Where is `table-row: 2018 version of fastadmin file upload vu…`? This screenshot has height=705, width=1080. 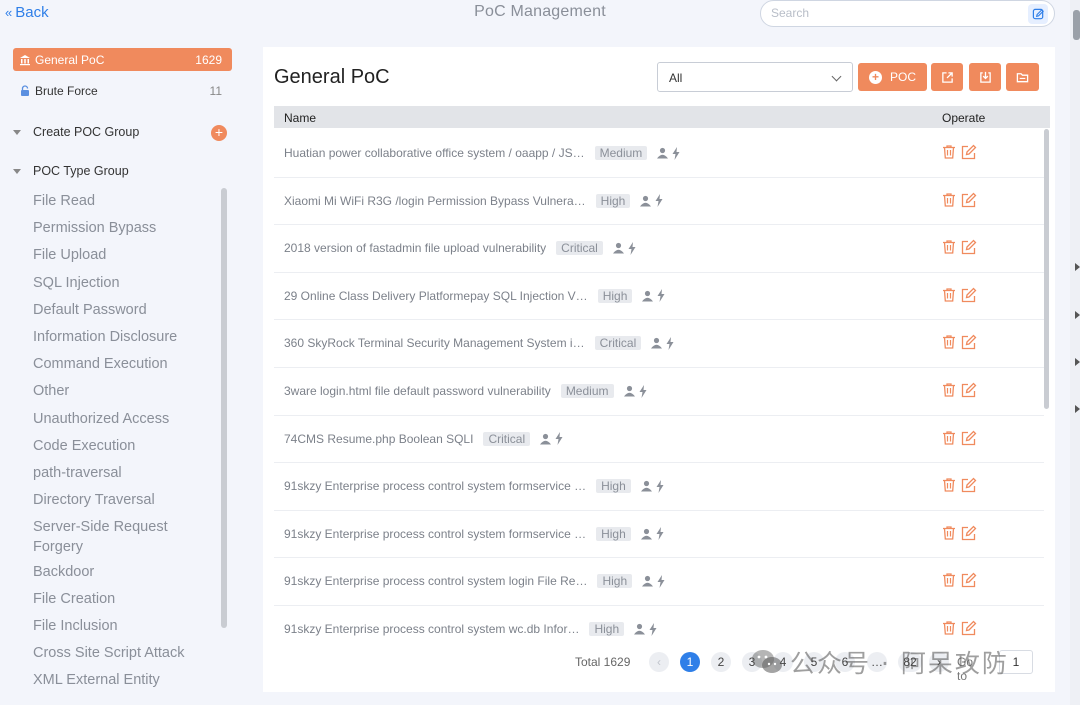
table-row: 2018 version of fastadmin file upload vu… is located at coordinates (659, 249).